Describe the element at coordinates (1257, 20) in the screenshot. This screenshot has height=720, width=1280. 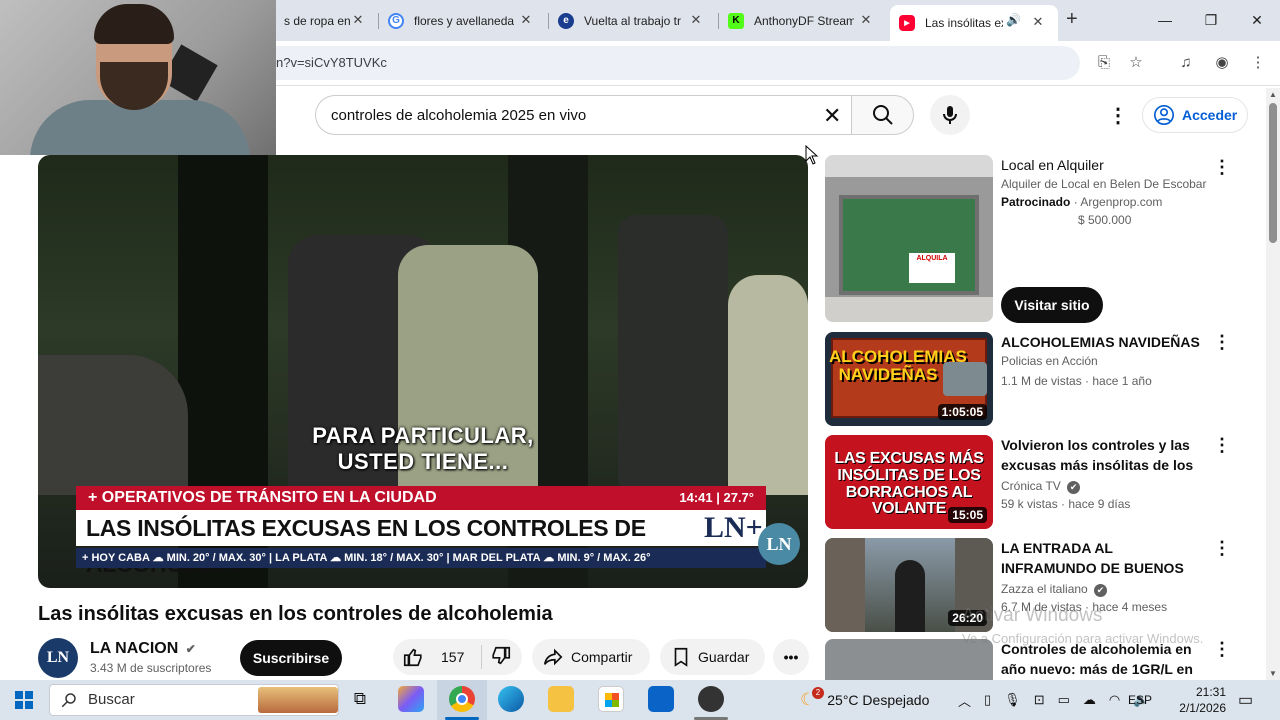
I see `close-window-icon: ✕` at that location.